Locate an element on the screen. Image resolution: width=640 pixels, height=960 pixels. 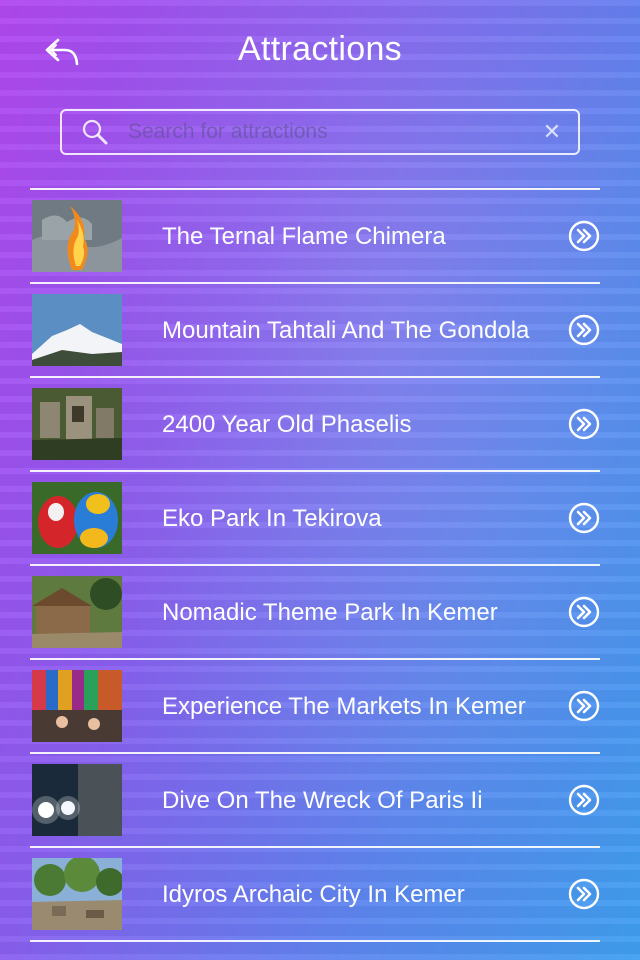
list-item: Nomadic Theme Park In Kemer is located at coordinates (315, 612).